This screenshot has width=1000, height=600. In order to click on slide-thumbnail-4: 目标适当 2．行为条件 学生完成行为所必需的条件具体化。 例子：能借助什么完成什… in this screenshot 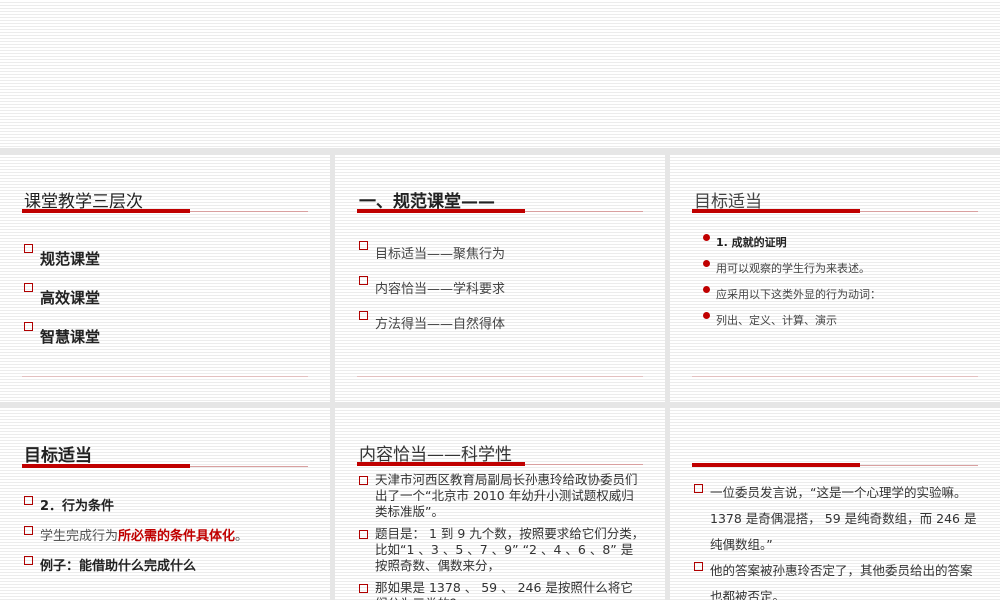, I will do `click(165, 504)`.